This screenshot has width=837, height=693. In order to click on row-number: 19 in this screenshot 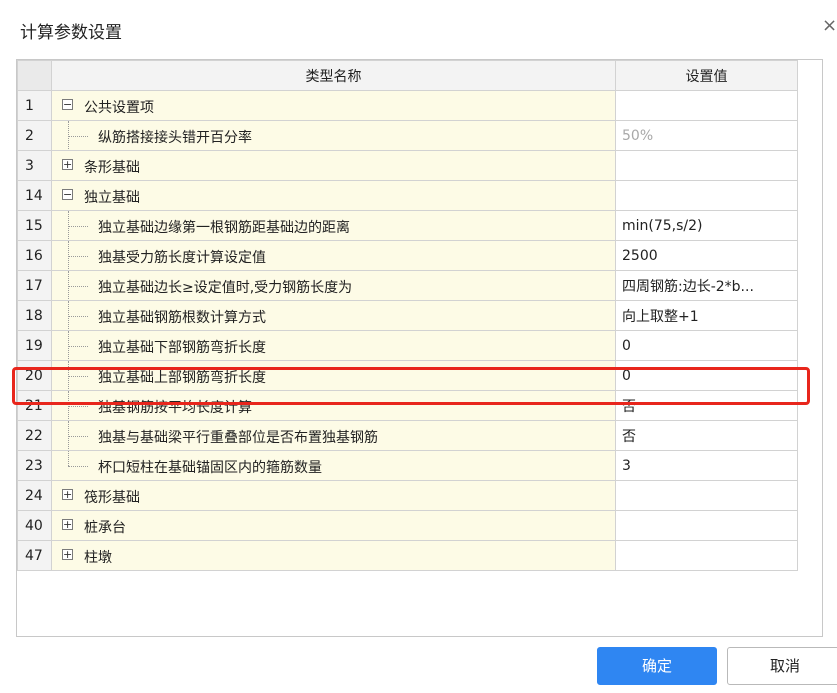, I will do `click(34, 345)`.